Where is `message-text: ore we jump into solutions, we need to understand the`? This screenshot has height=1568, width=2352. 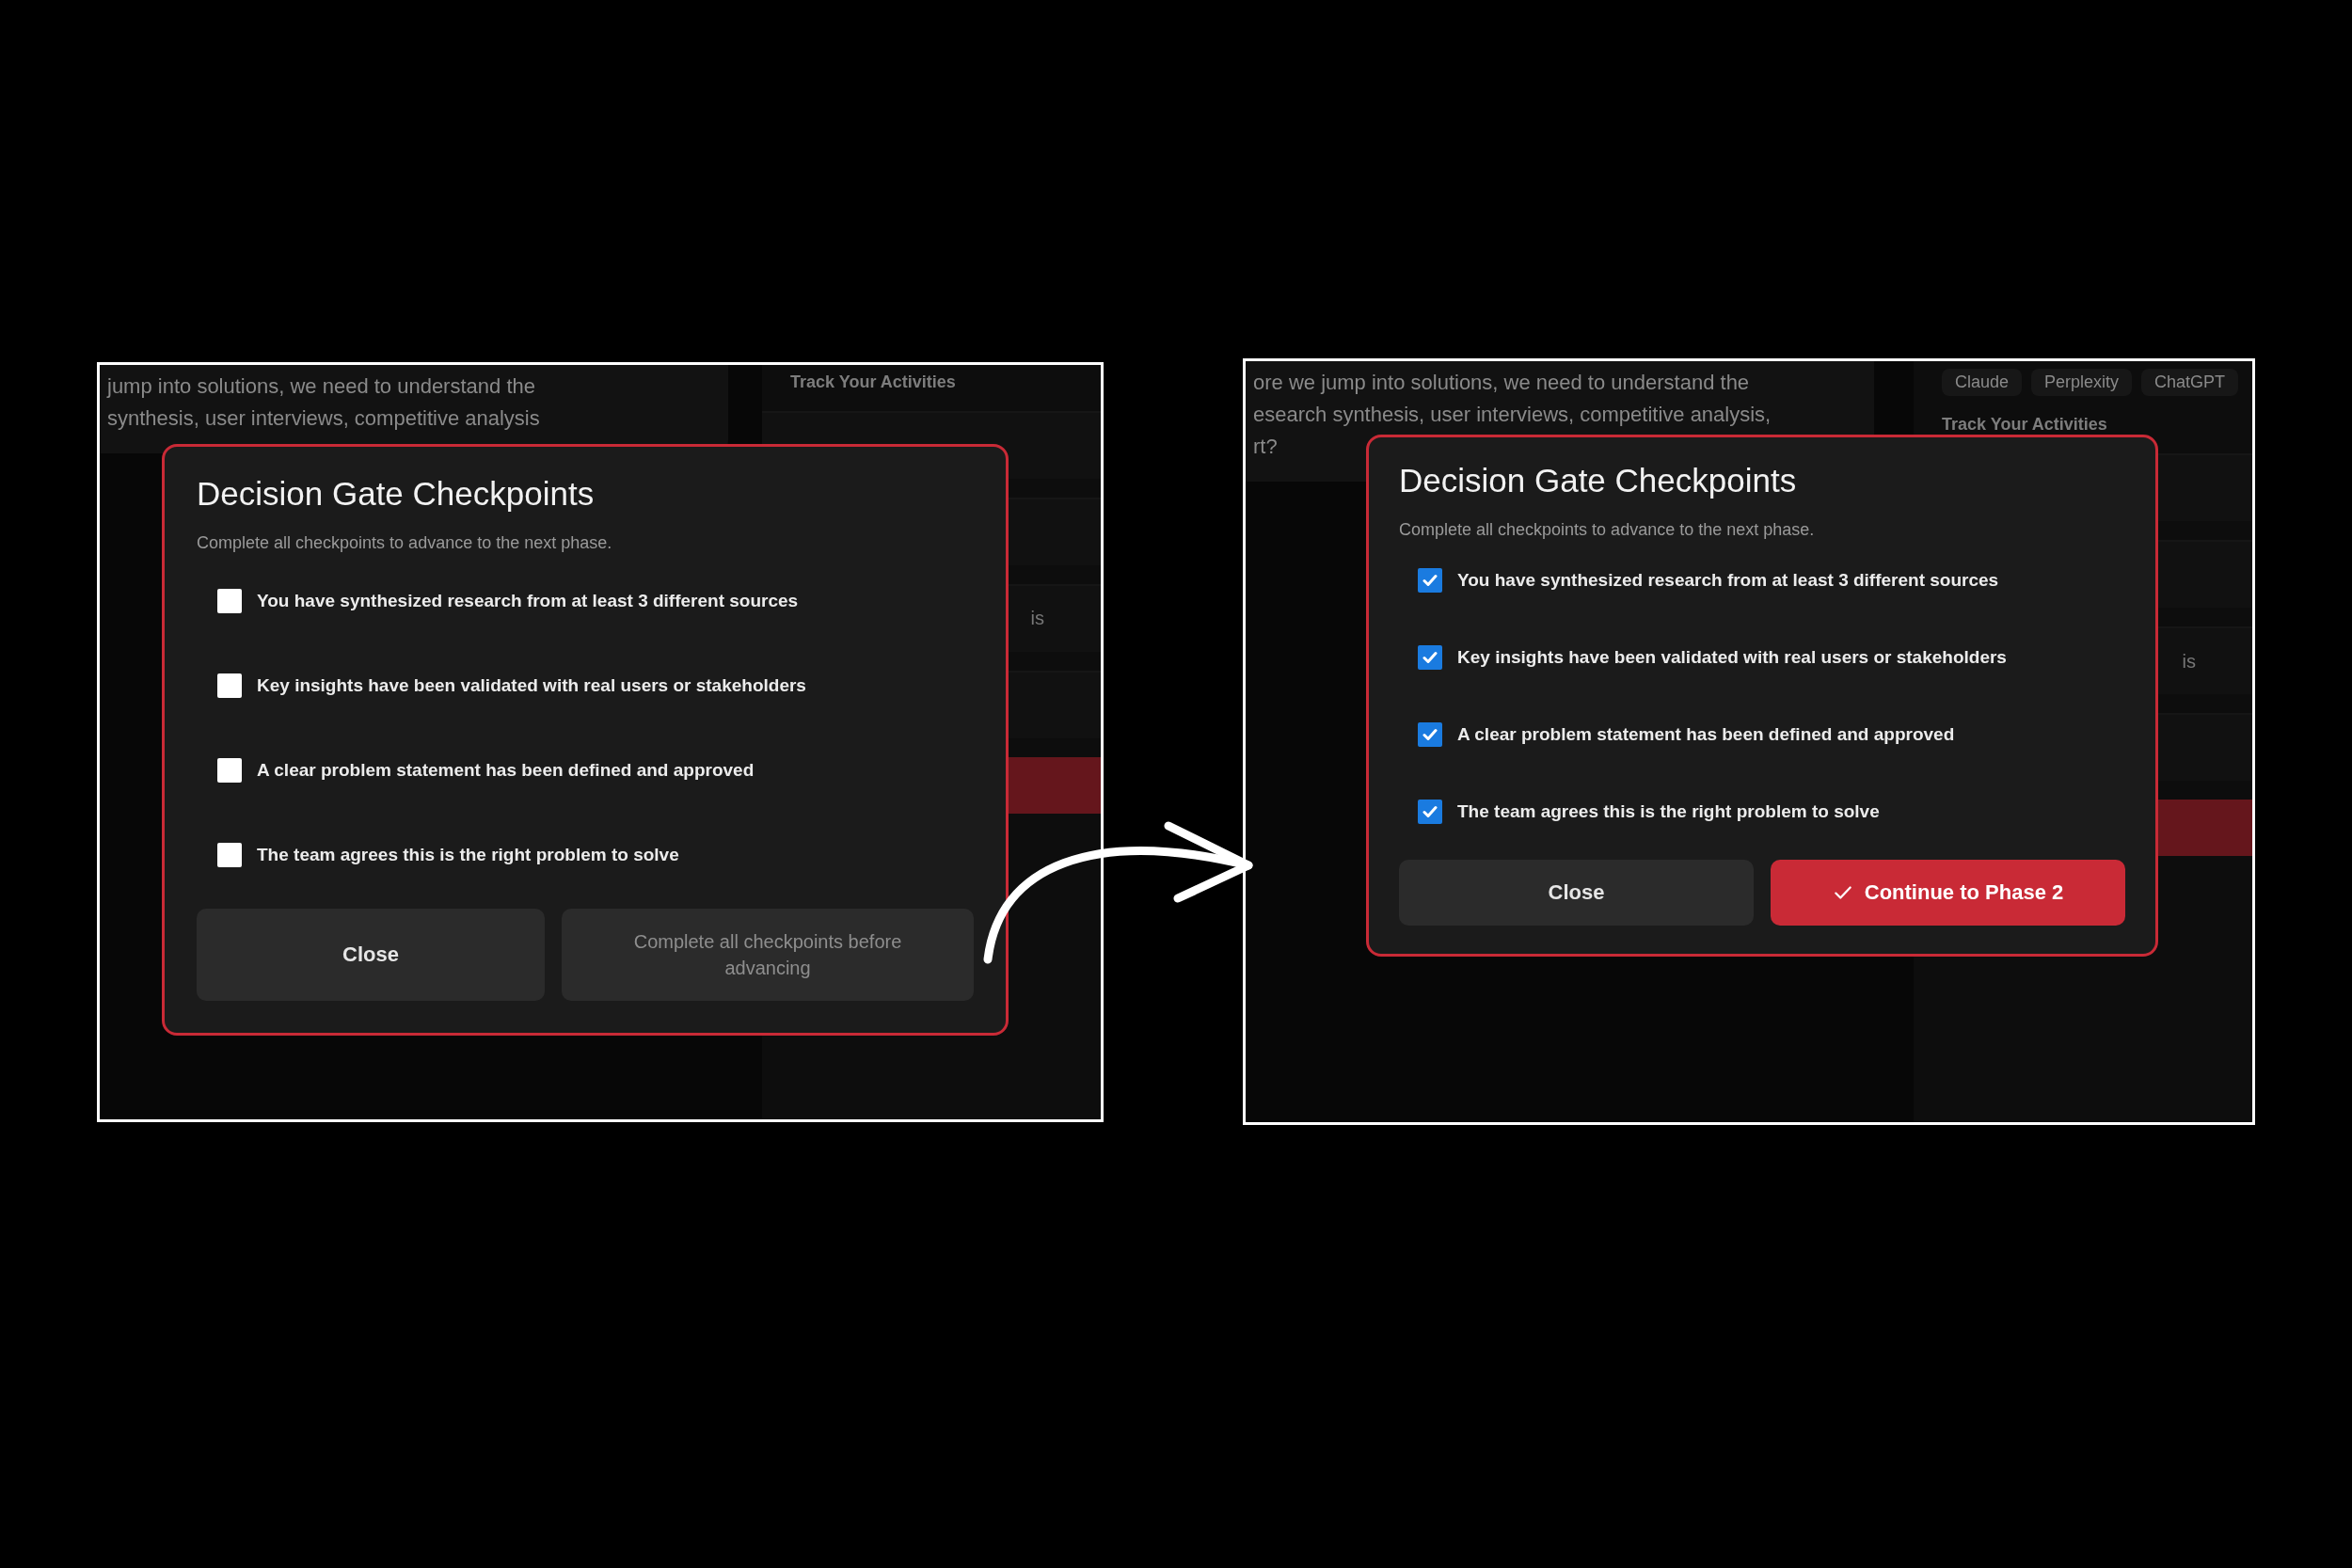
message-text: ore we jump into solutions, we need to understand the is located at coordinates (1502, 383).